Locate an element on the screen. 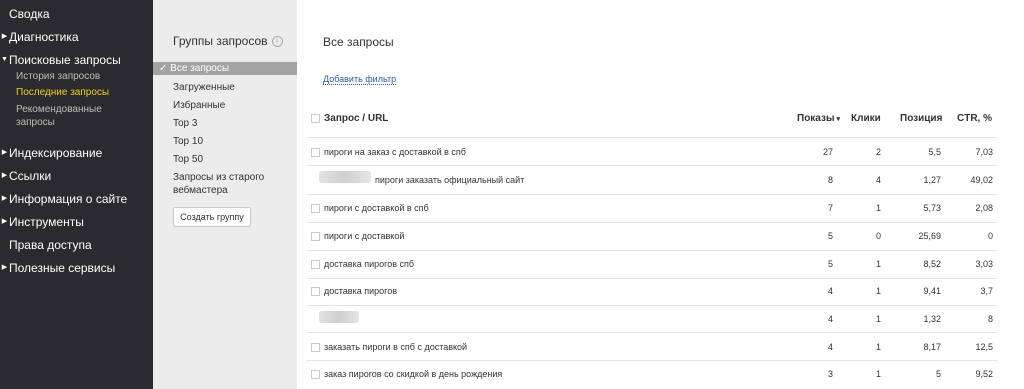 This screenshot has height=389, width=1024. sidebar-subitem-recommended-queries: Рекомендованные запросы is located at coordinates (66, 116).